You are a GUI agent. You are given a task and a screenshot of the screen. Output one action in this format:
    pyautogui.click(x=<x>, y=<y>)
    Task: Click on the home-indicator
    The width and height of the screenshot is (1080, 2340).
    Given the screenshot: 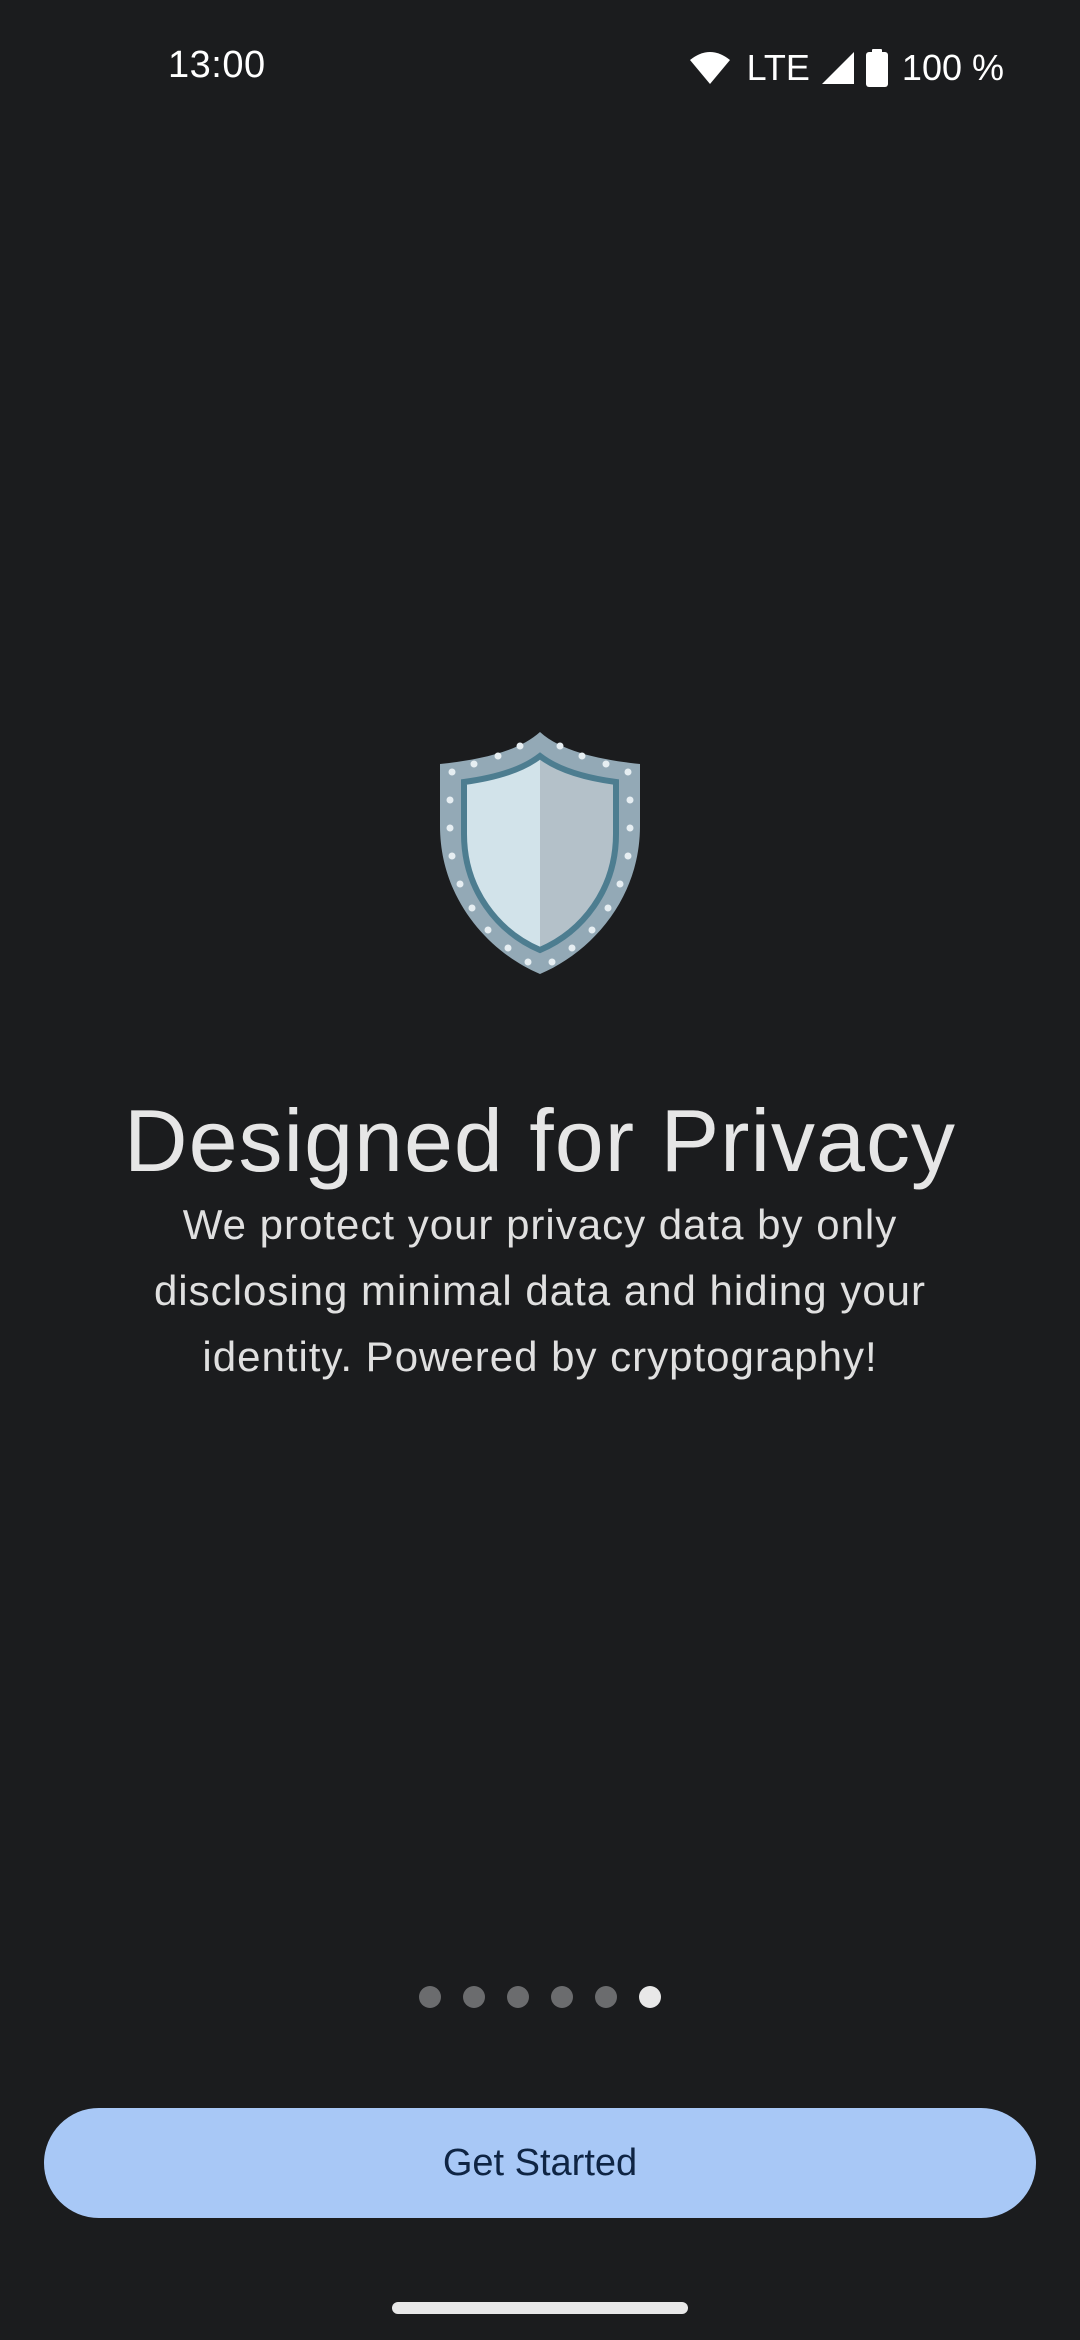 What is the action you would take?
    pyautogui.click(x=540, y=2308)
    